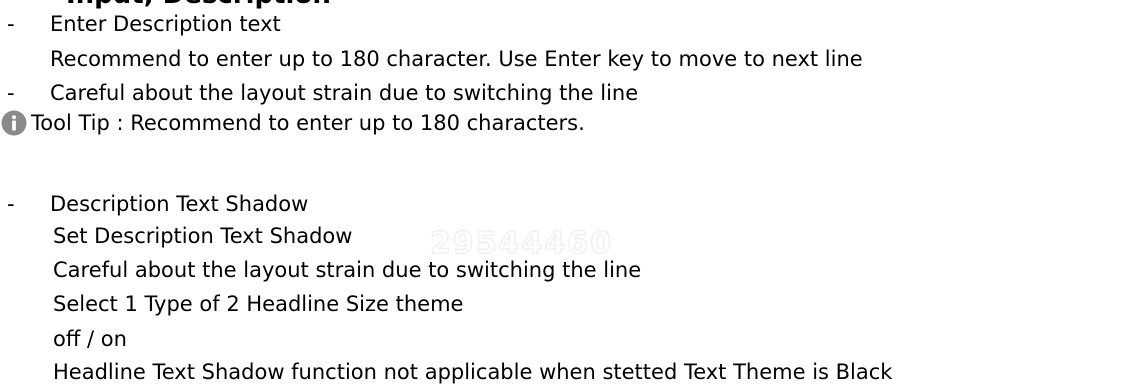 The width and height of the screenshot is (1134, 390). I want to click on info-icon, so click(14, 123).